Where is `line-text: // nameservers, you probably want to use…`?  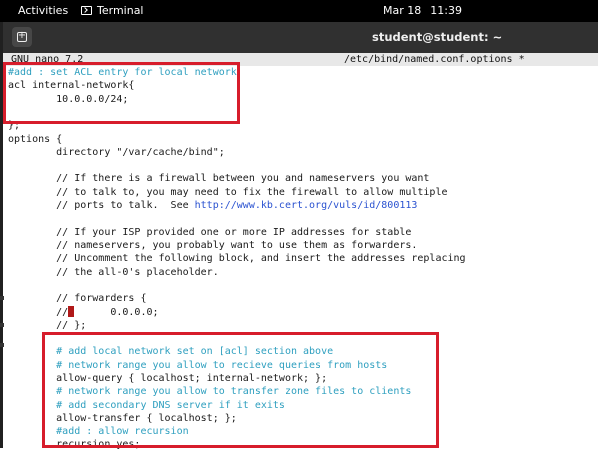 line-text: // nameservers, you probably want to use… is located at coordinates (213, 245).